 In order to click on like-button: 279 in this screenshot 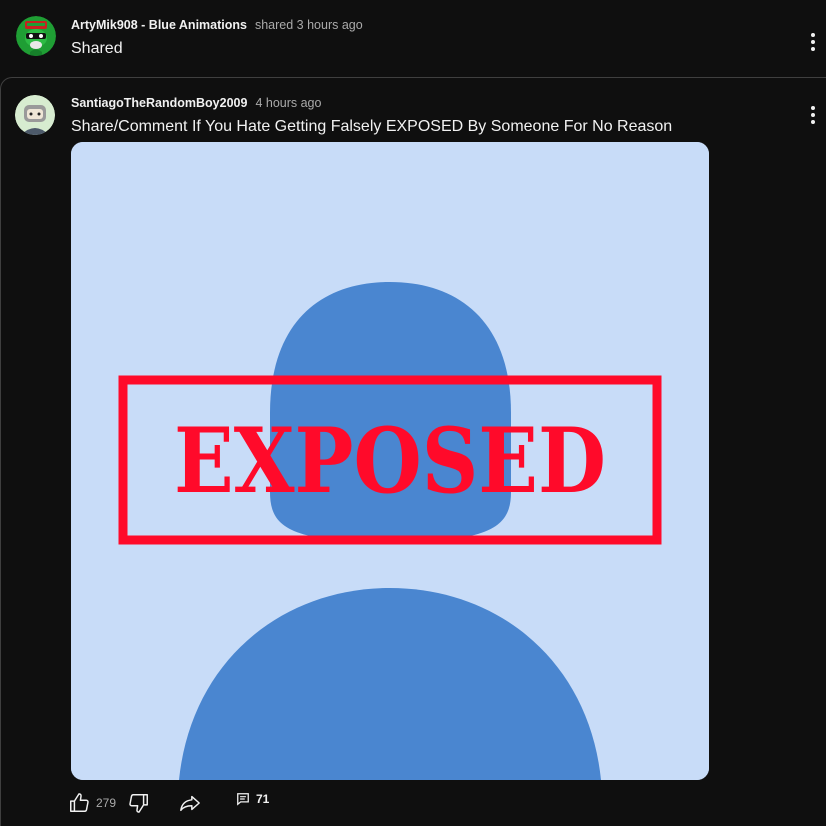, I will do `click(92, 803)`.